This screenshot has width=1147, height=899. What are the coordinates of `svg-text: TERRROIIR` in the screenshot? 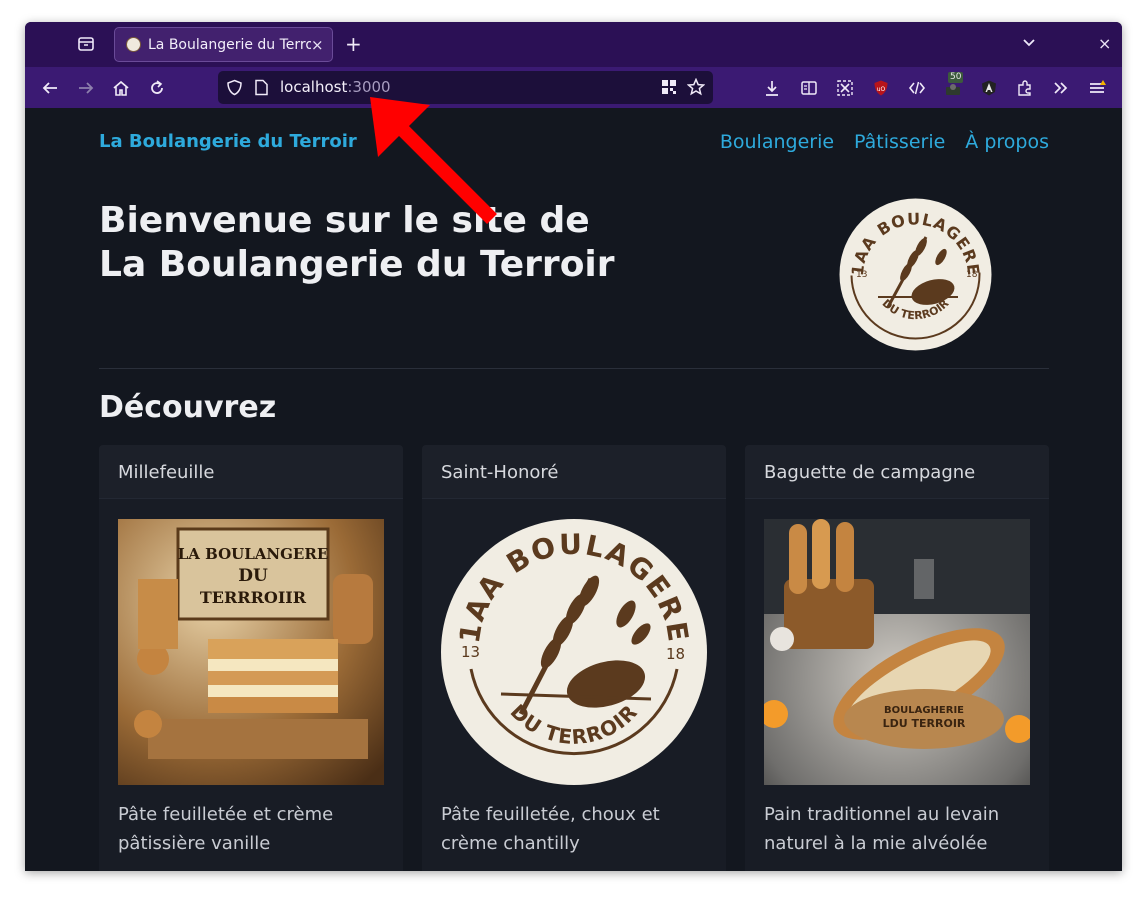 It's located at (253, 597).